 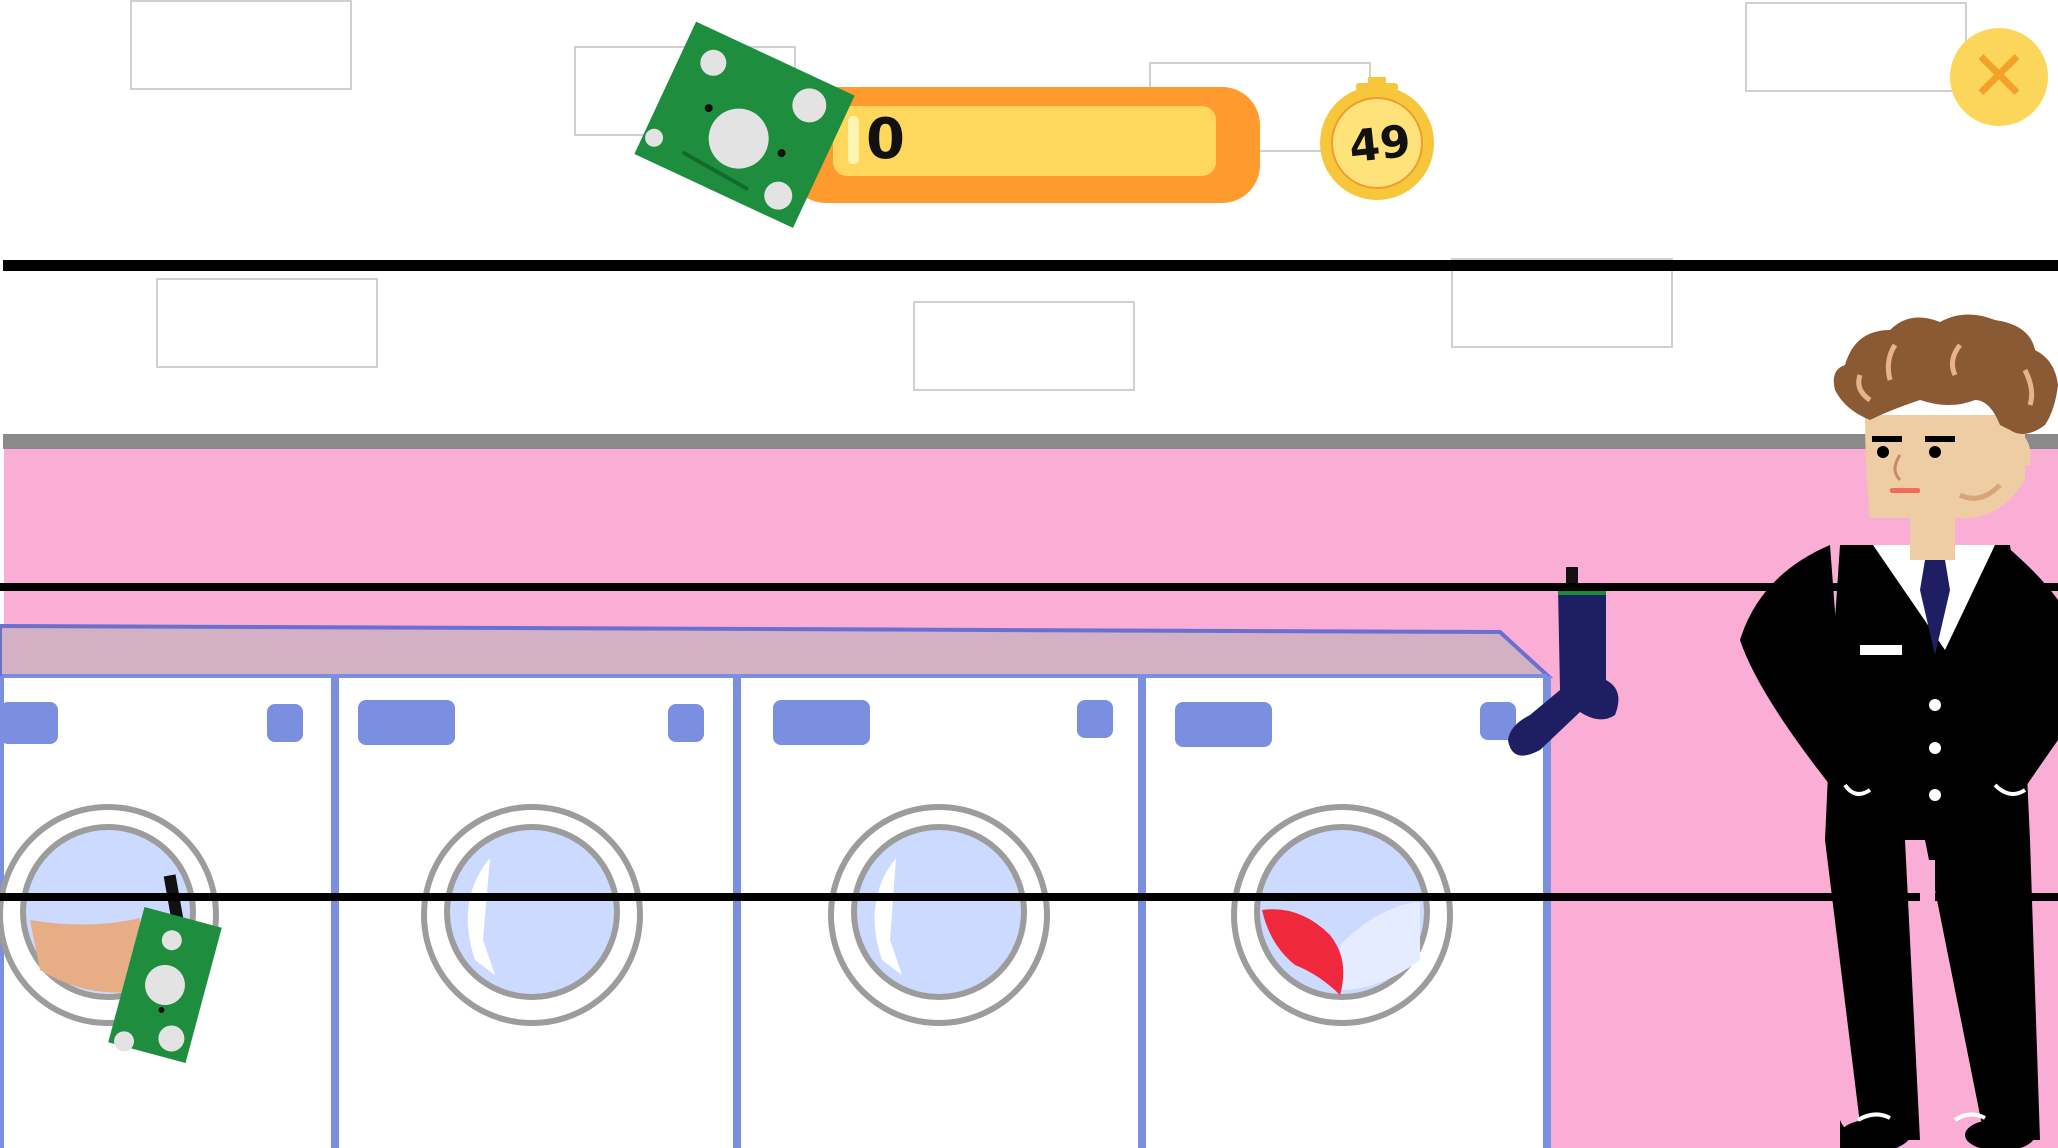 I want to click on close-button: ✕, so click(x=1999, y=77).